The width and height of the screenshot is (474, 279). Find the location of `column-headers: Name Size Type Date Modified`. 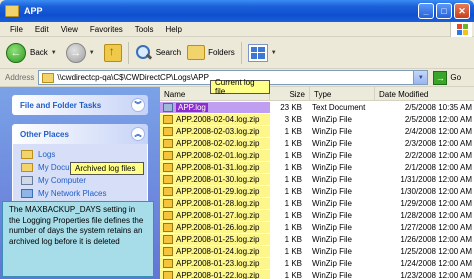

column-headers: Name Size Type Date Modified is located at coordinates (317, 94).